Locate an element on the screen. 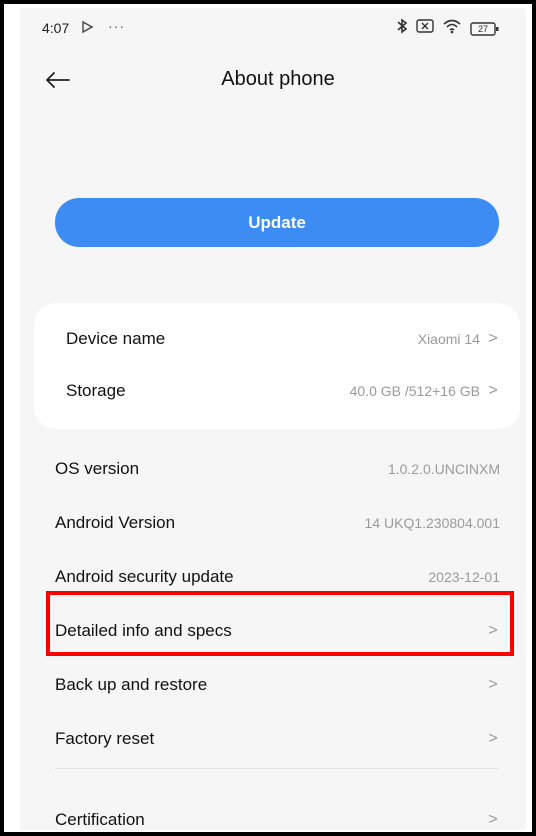 This screenshot has height=836, width=536. android-version-label: Android Version is located at coordinates (115, 522).